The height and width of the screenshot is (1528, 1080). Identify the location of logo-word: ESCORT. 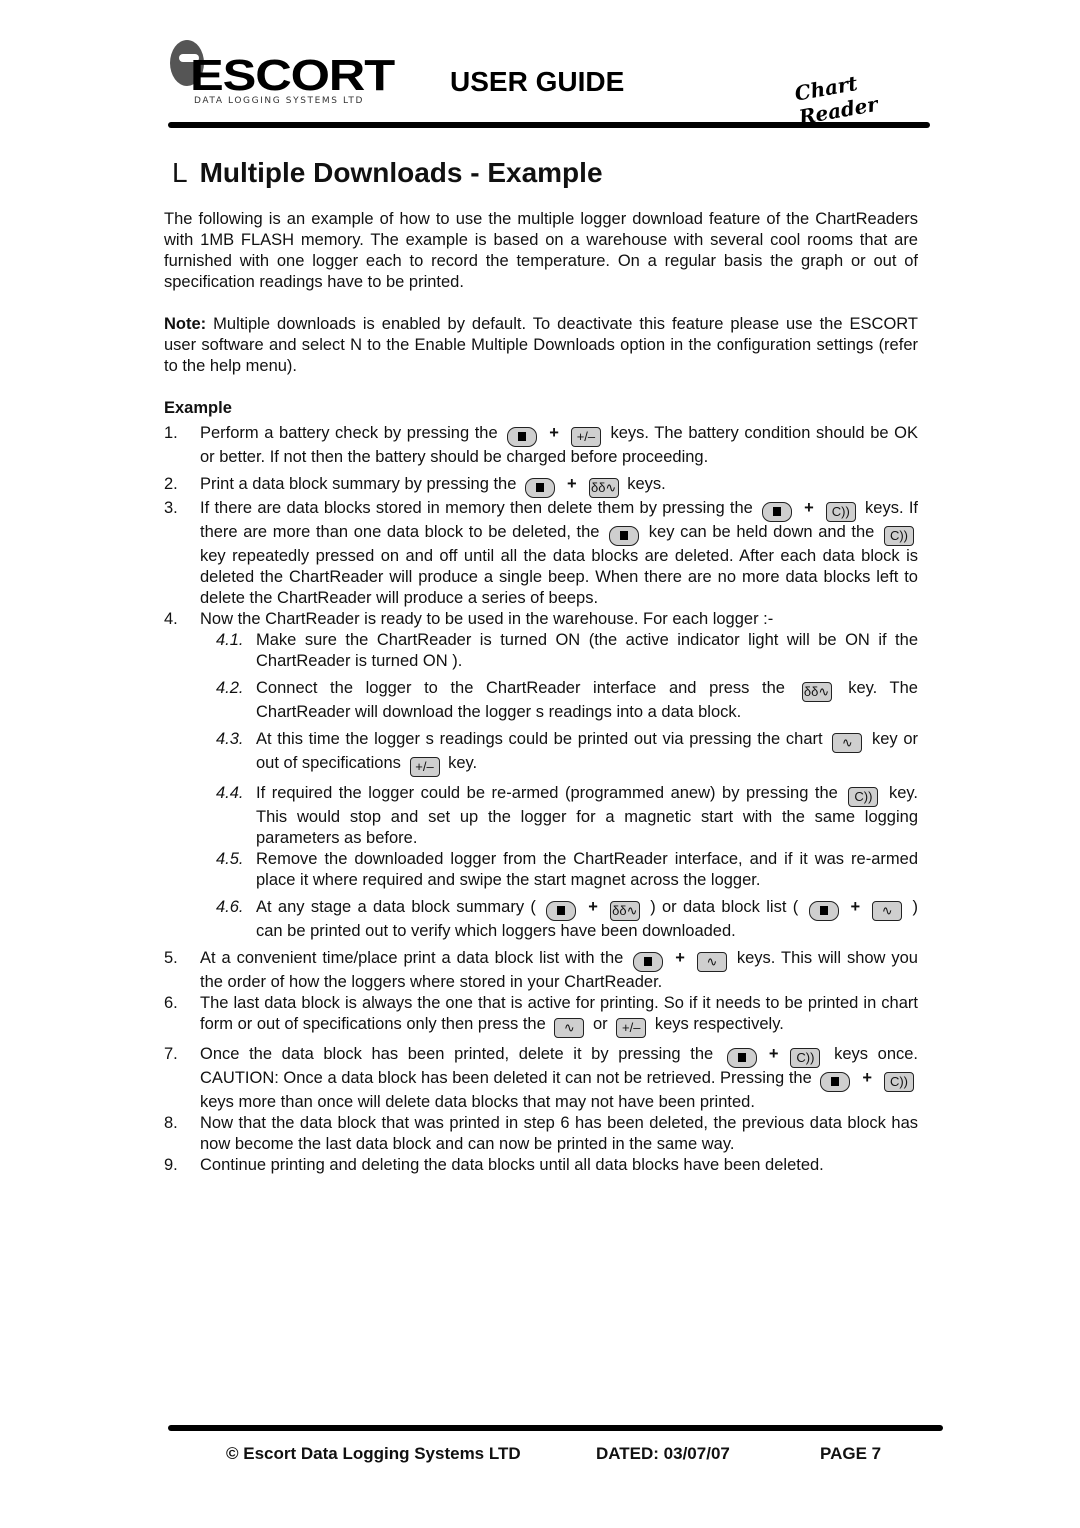
(292, 75).